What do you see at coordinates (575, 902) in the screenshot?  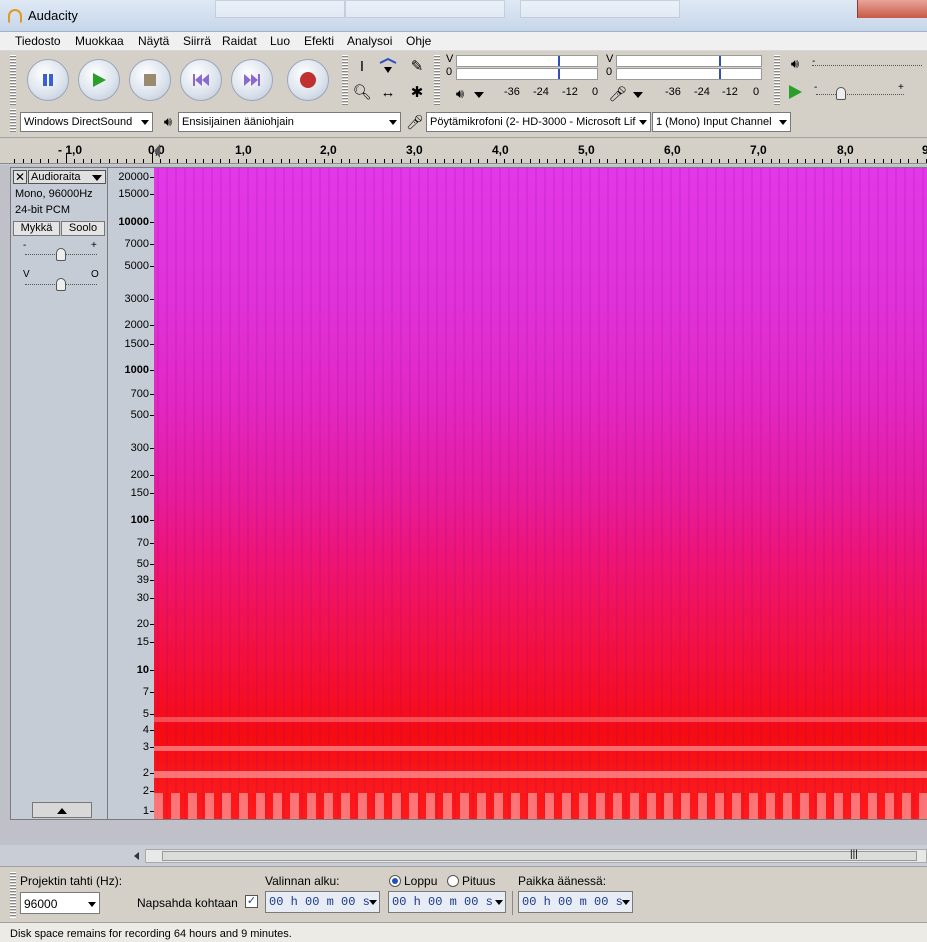 I see `audio-position-time: 00 h 00 m 00 s` at bounding box center [575, 902].